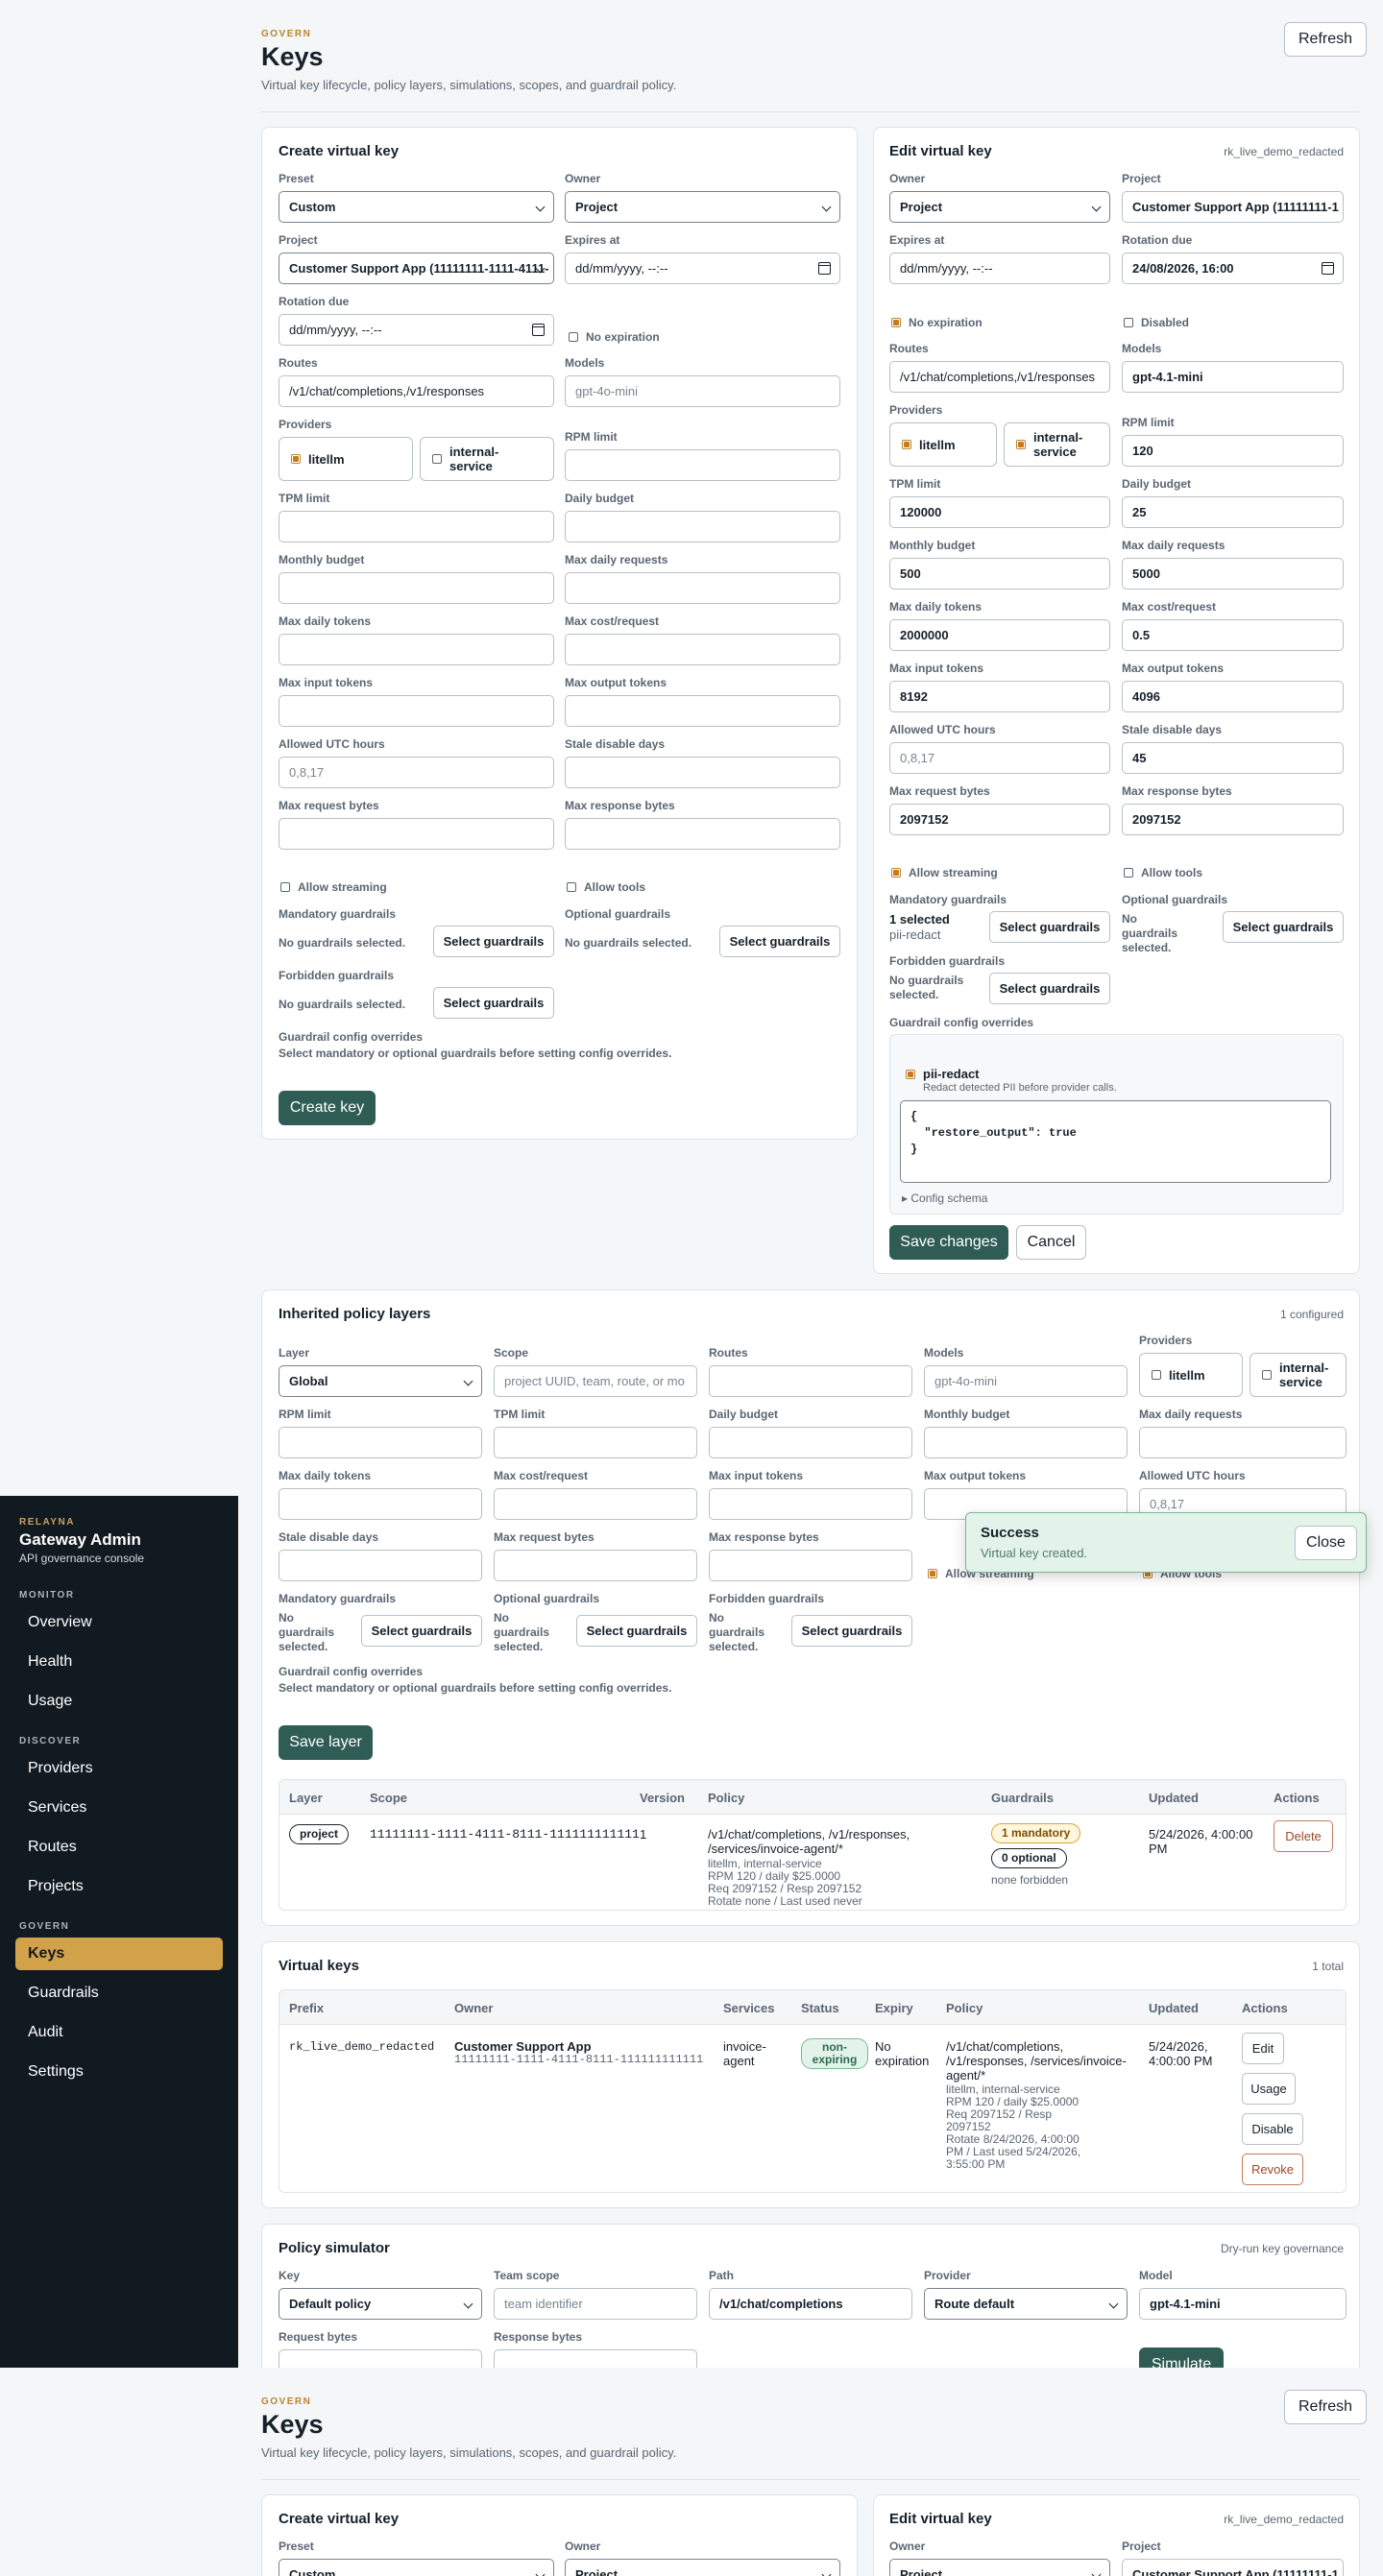 This screenshot has width=1383, height=2576. What do you see at coordinates (851, 1631) in the screenshot?
I see `layer-forbidden-select-button: Select guardrails` at bounding box center [851, 1631].